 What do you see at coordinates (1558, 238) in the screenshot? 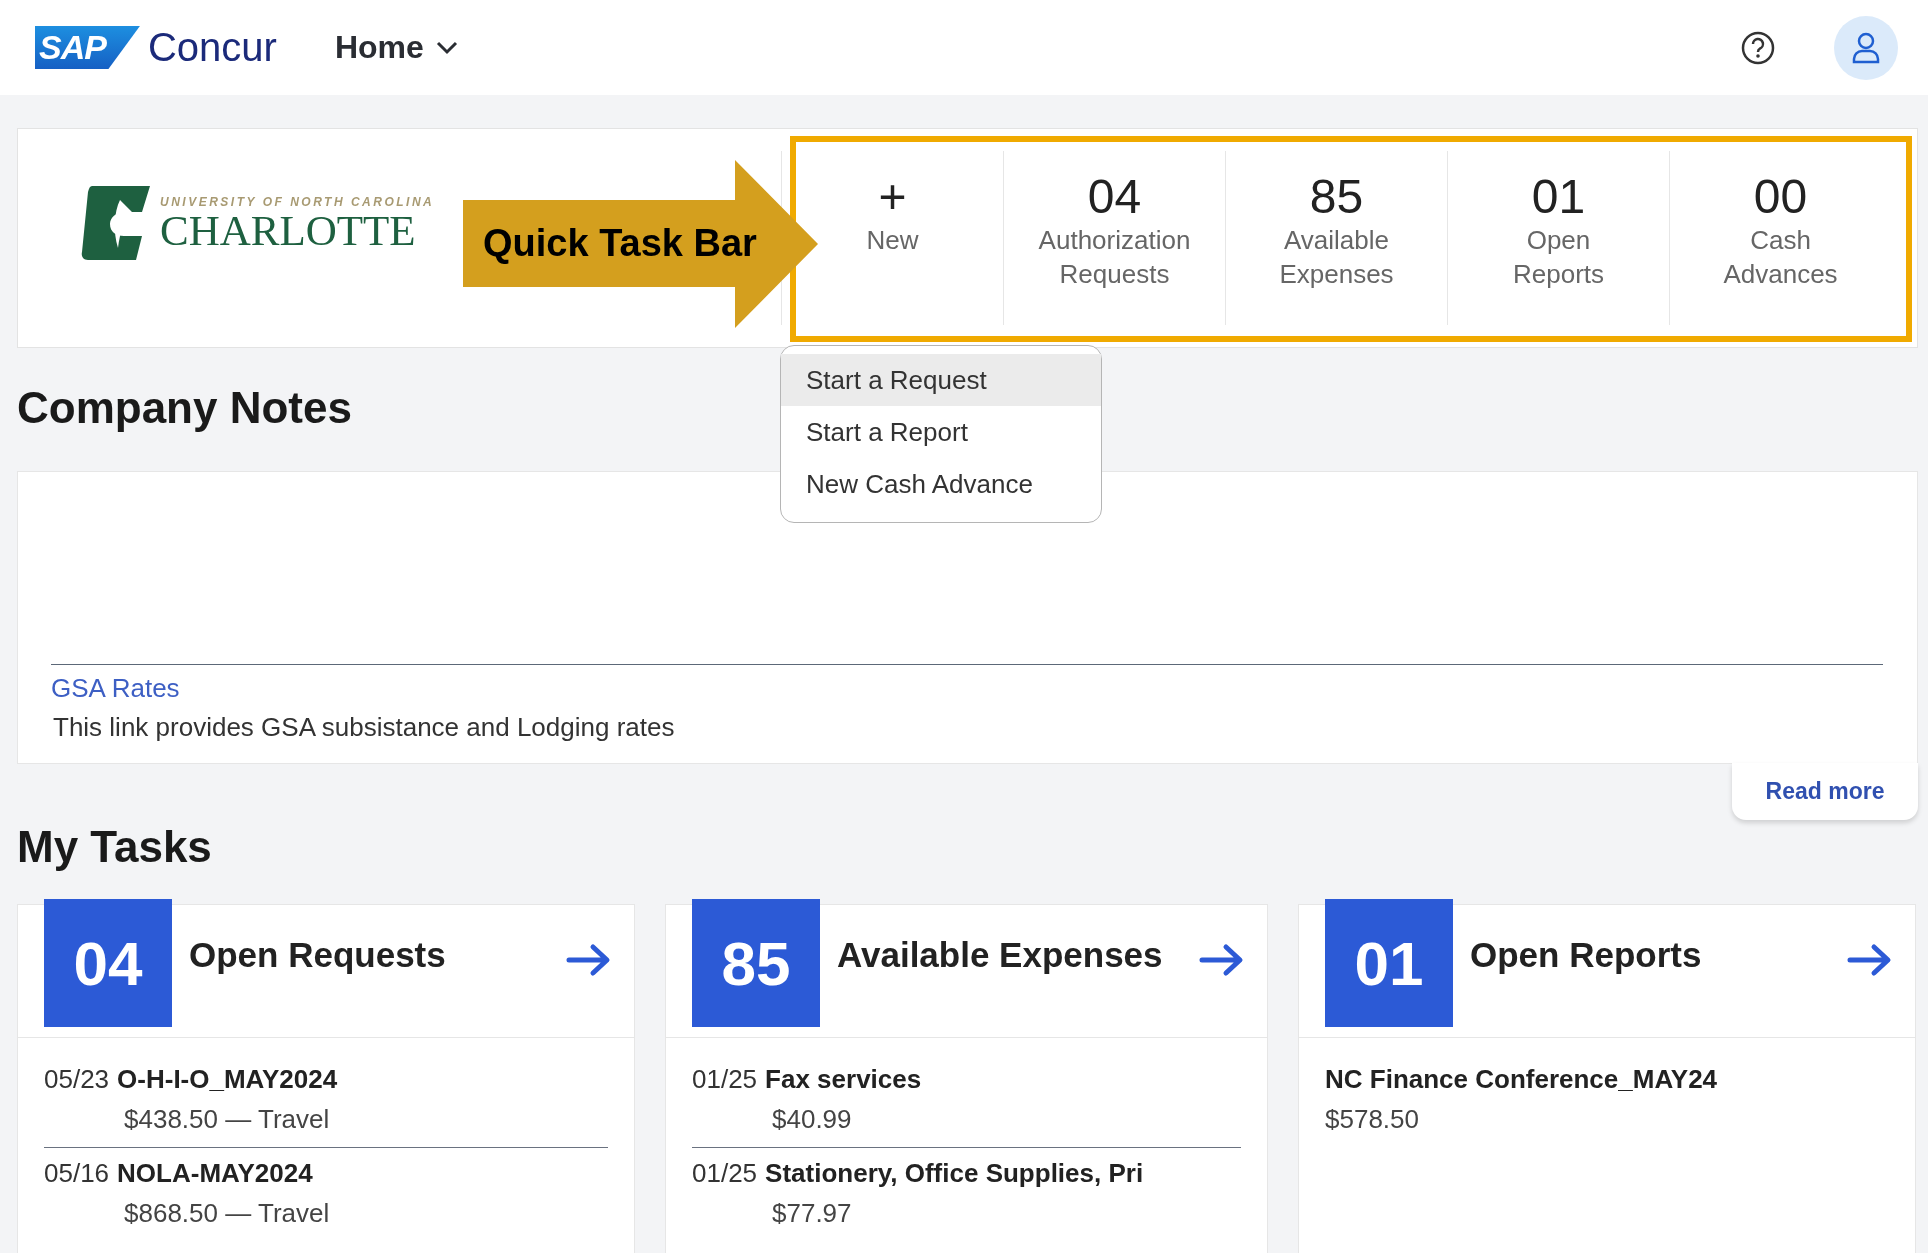
I see `quick-task-tile: 01 Open Reports` at bounding box center [1558, 238].